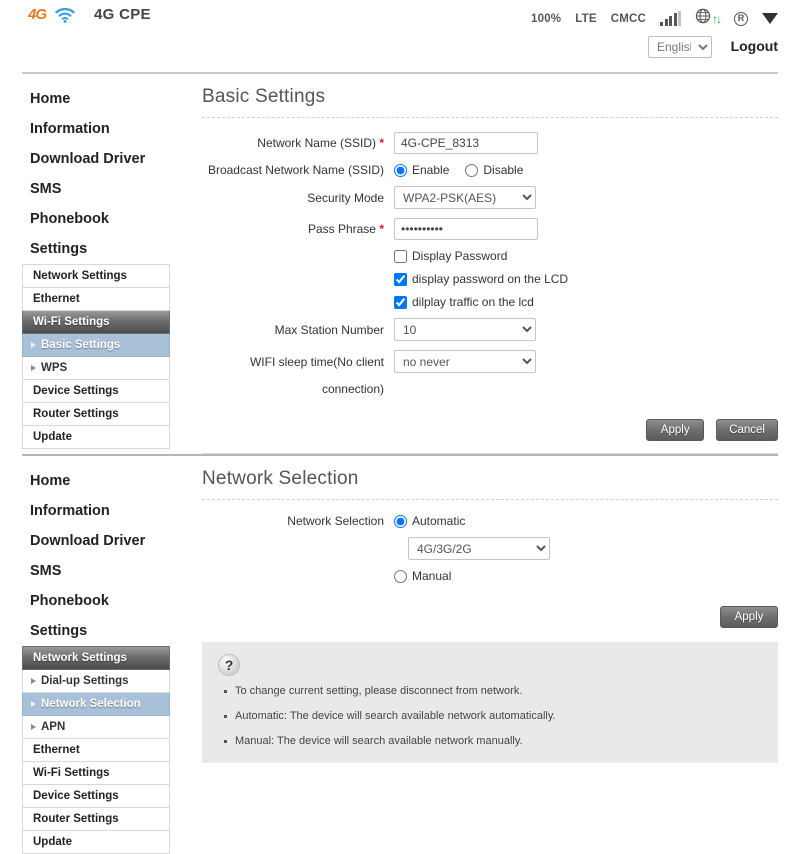  What do you see at coordinates (494, 170) in the screenshot?
I see `radio-broadcast-disable: Disable` at bounding box center [494, 170].